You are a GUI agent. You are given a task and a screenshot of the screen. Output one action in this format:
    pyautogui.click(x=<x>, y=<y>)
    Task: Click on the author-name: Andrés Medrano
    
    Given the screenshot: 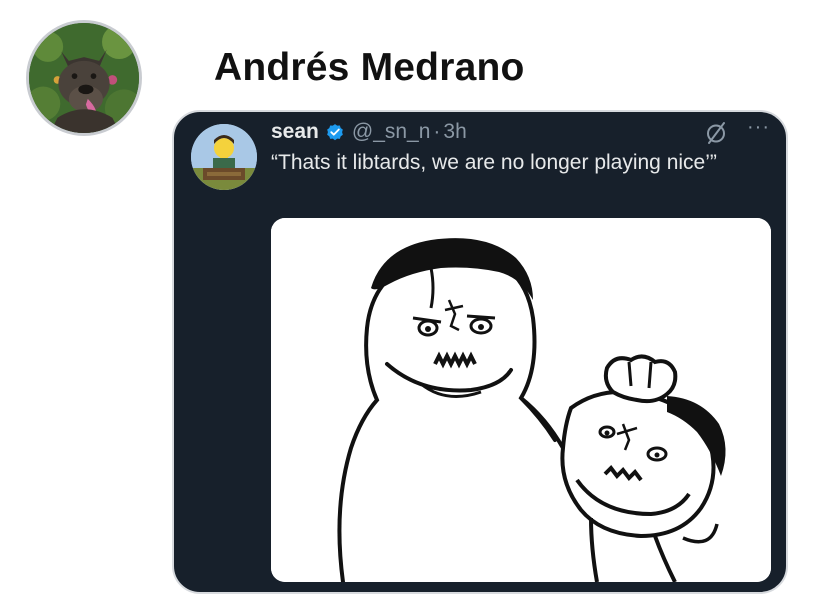 What is the action you would take?
    pyautogui.click(x=369, y=68)
    